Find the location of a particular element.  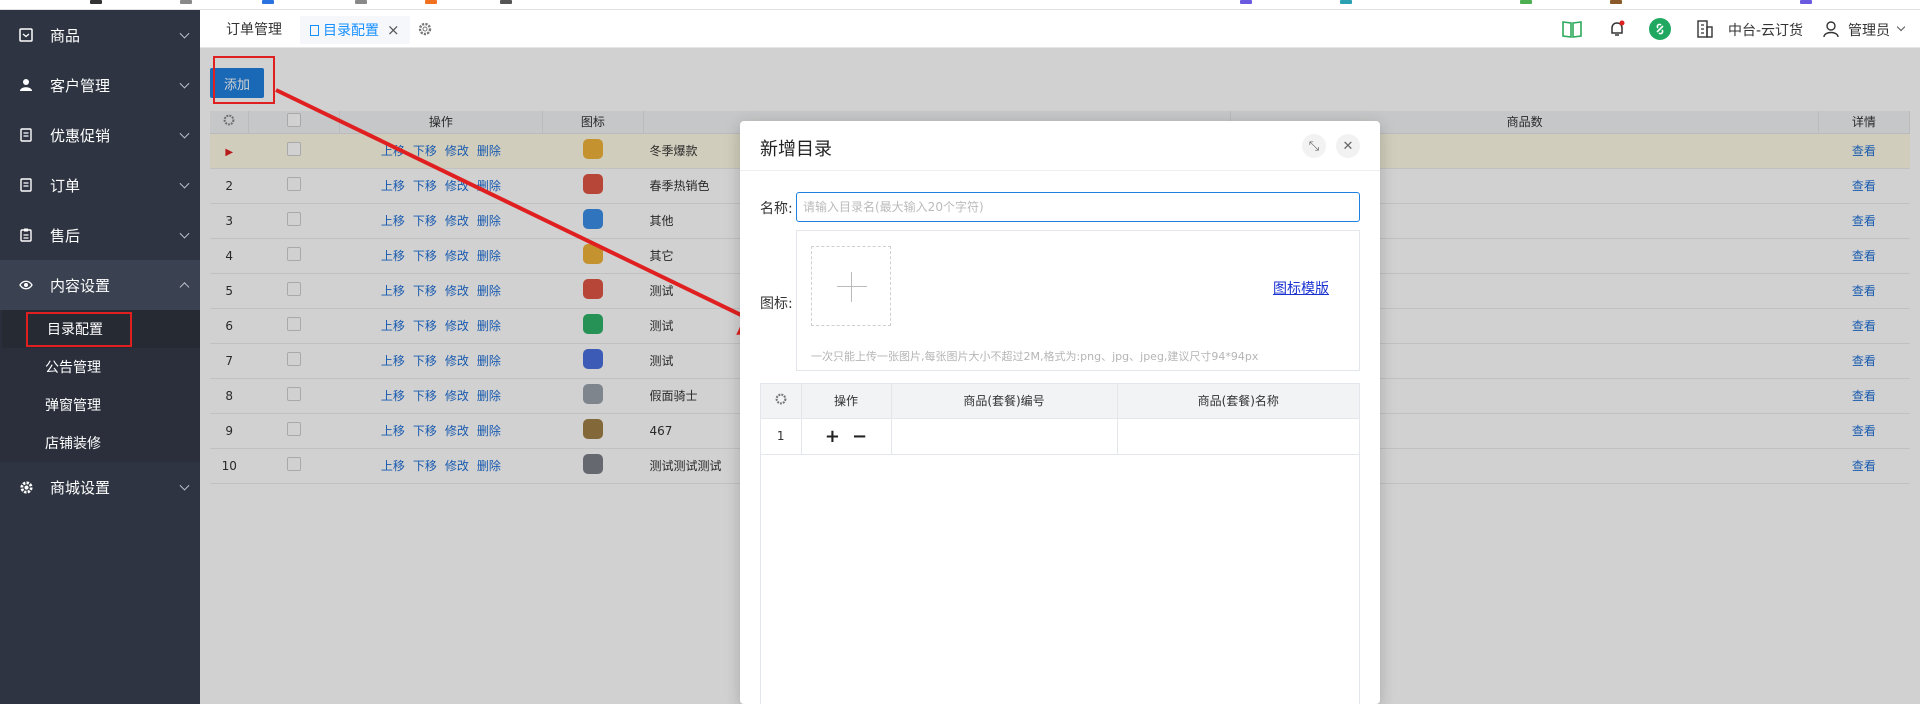

product-subtable: 操作 商品(套餐)编号 商品(套餐)名称 1 + − is located at coordinates (1060, 543).